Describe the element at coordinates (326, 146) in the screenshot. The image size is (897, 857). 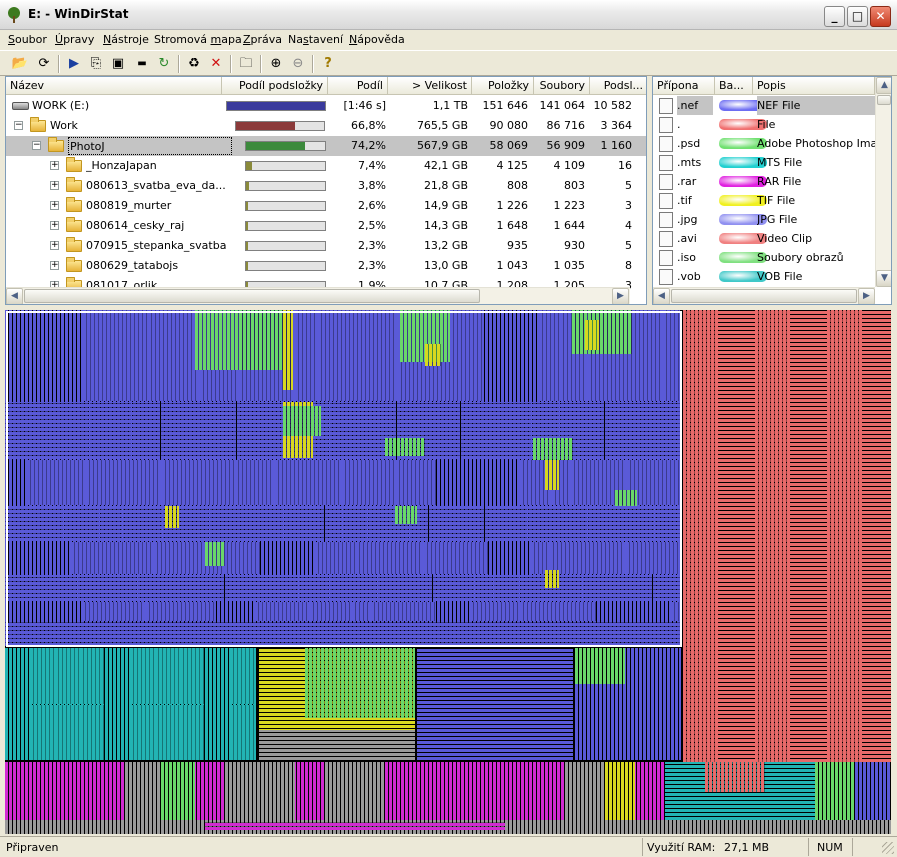
I see `tree-row: − PhotoJ 74,2% 567,9 GB 58 069 56 909 1 160` at that location.